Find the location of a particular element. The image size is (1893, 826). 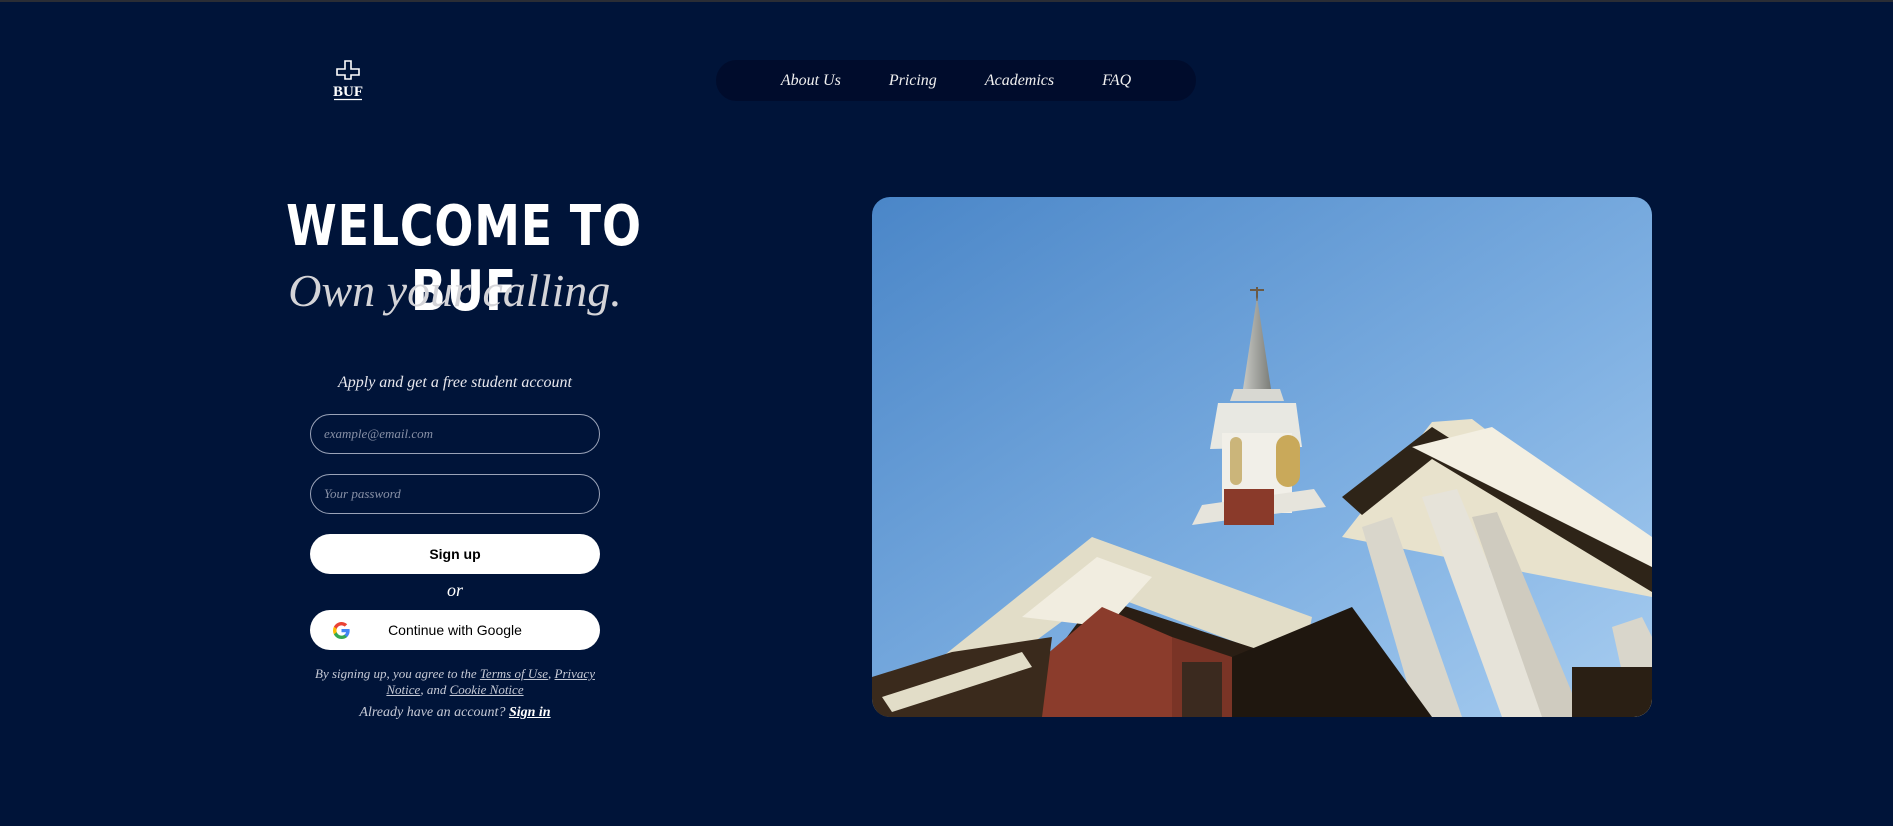

nav-academics: Academics is located at coordinates (1019, 81).